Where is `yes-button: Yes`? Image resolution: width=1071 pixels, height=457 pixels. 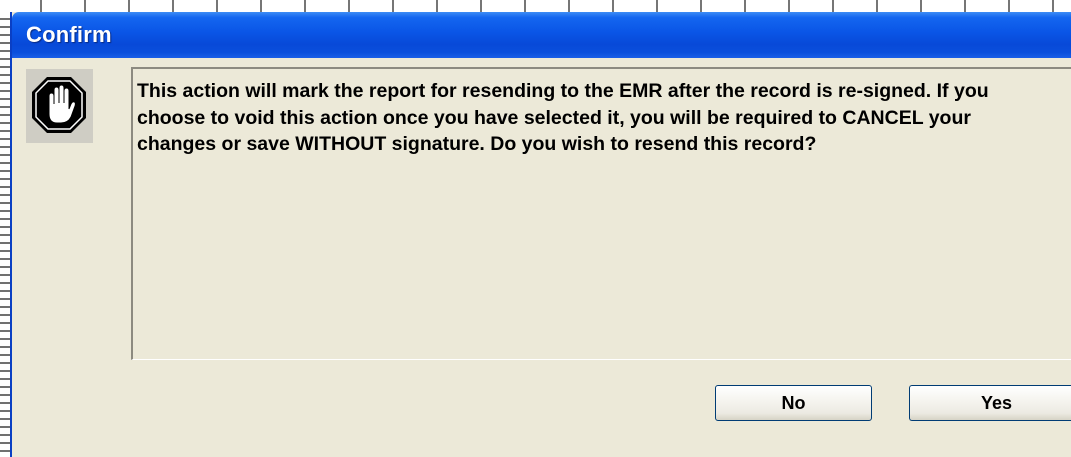
yes-button: Yes is located at coordinates (990, 403).